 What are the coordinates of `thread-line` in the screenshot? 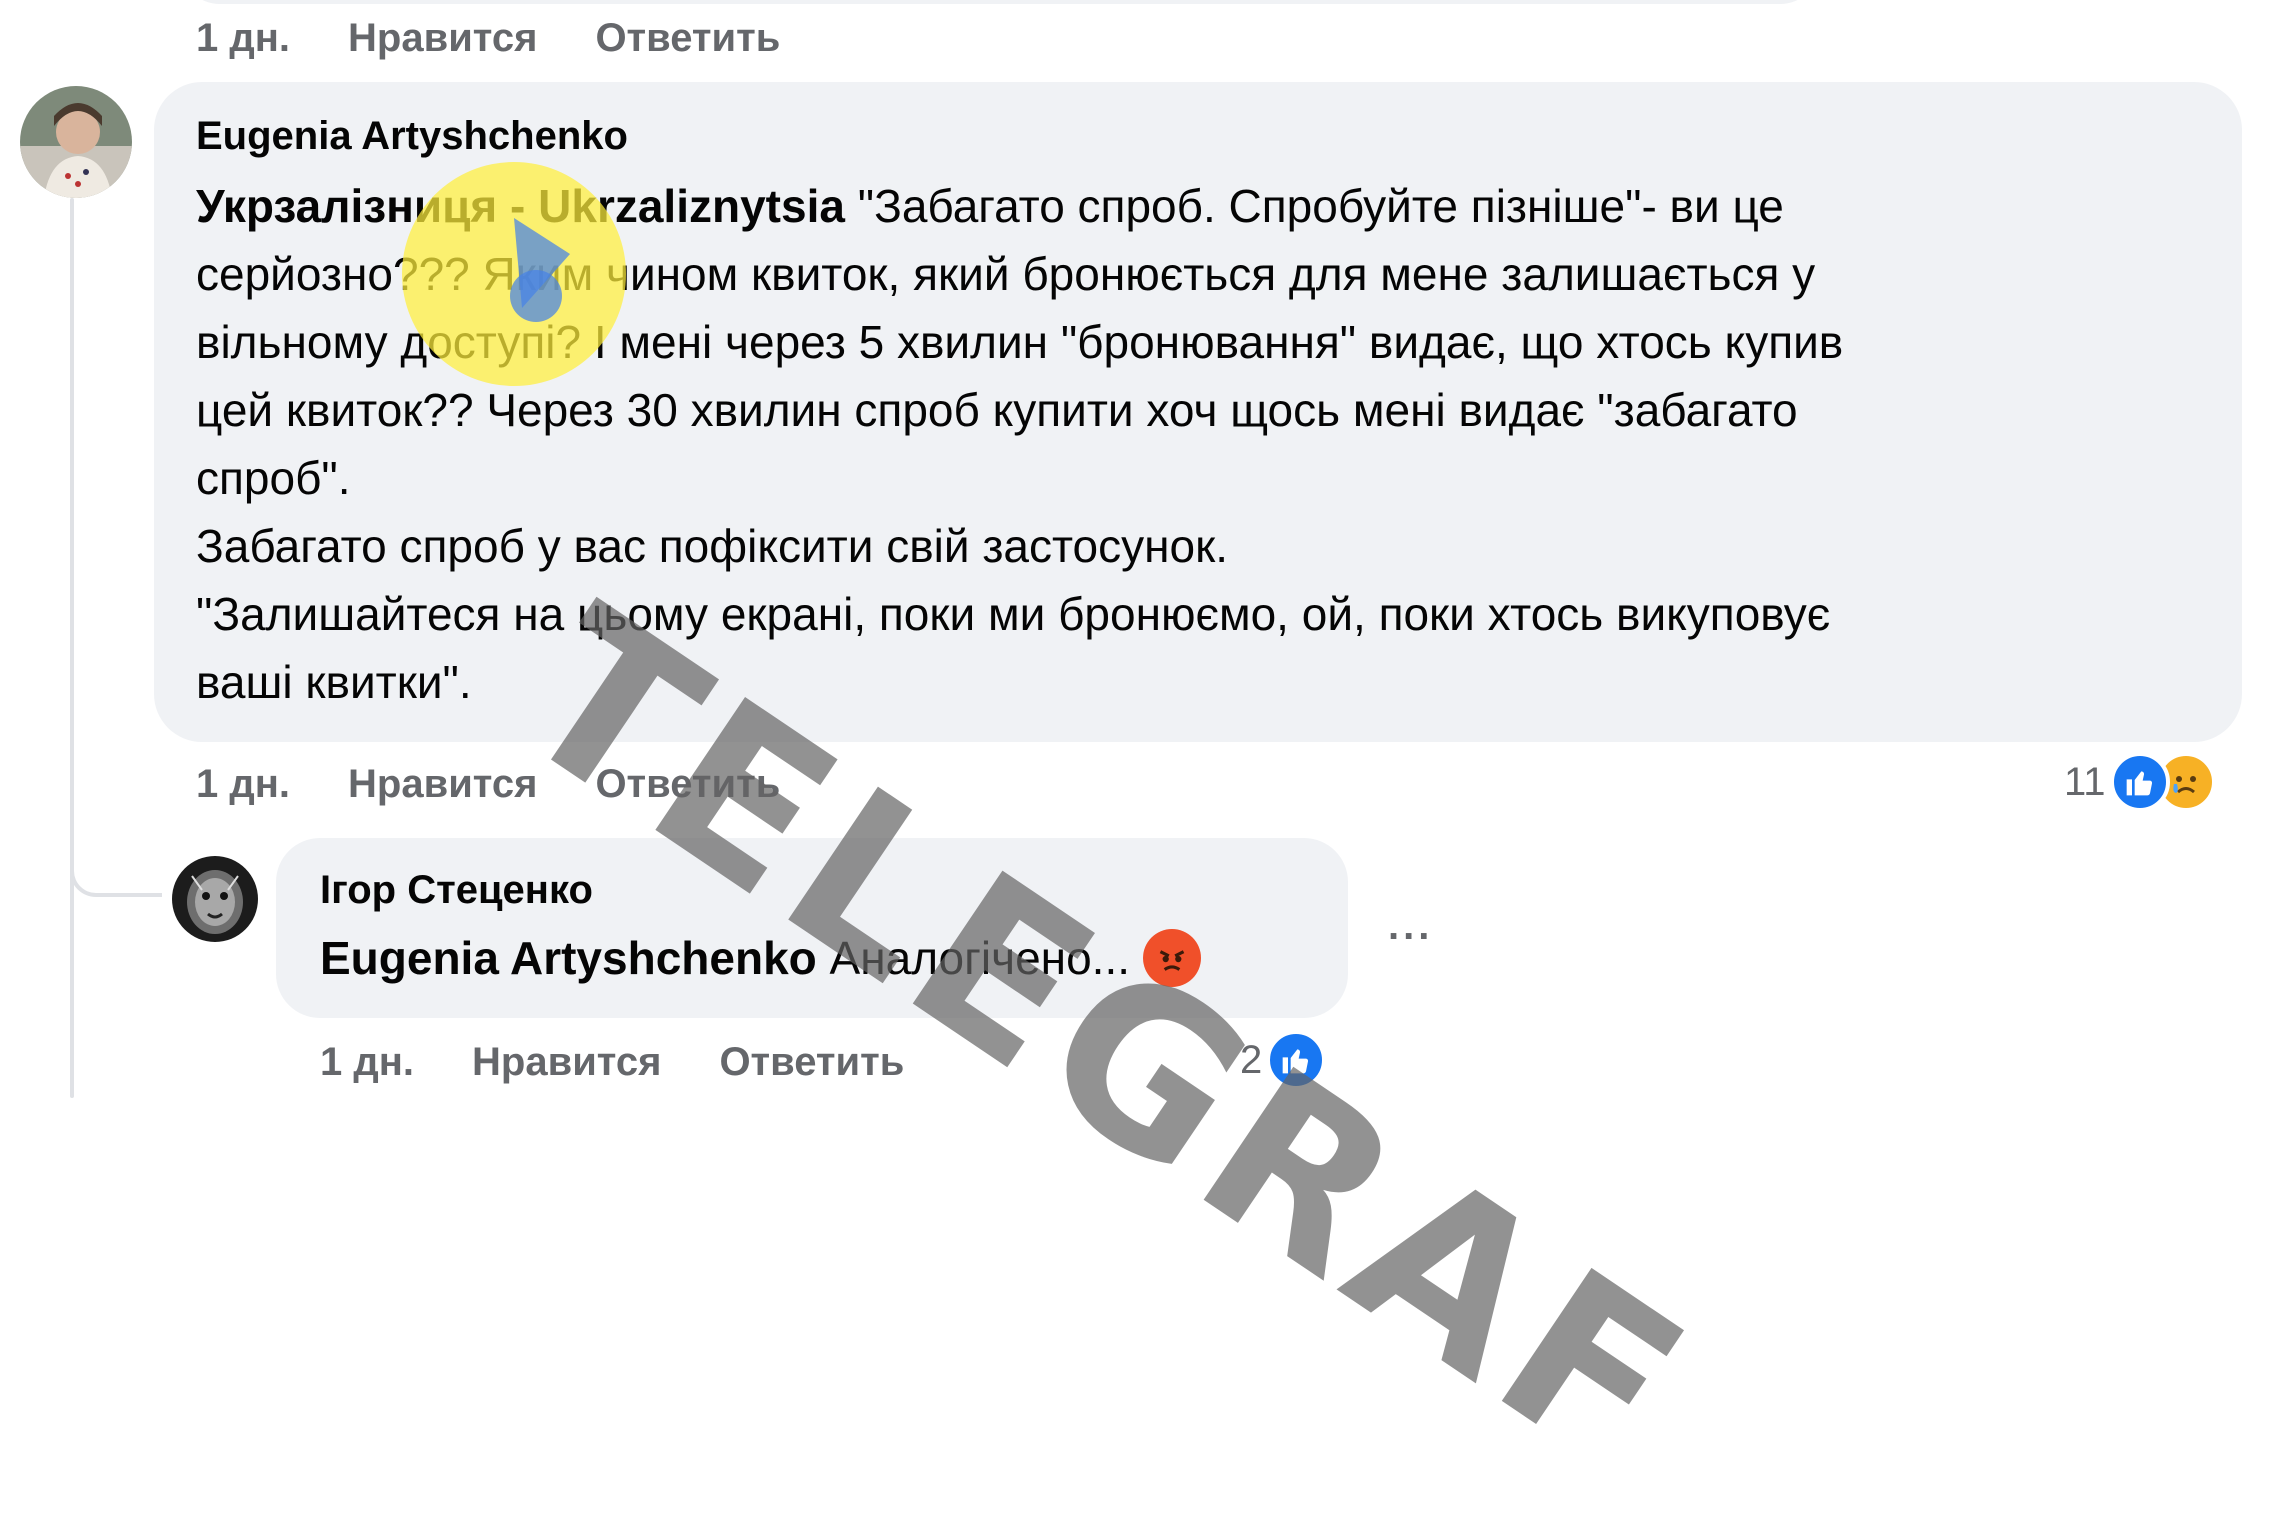 It's located at (72, 648).